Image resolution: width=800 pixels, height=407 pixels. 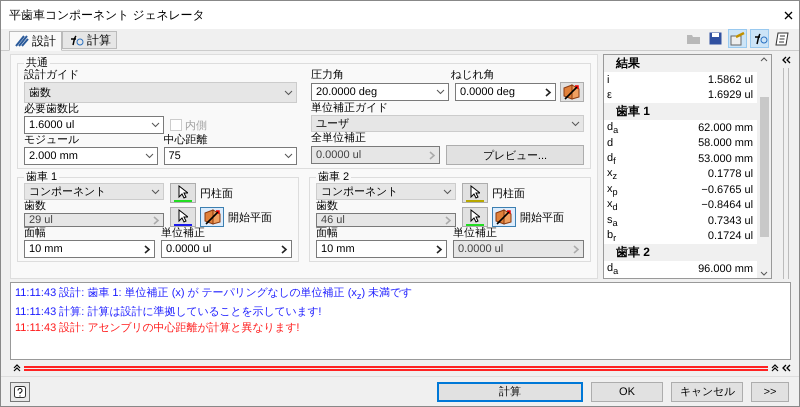 I want to click on field-label: 設計ガイド, so click(x=52, y=75).